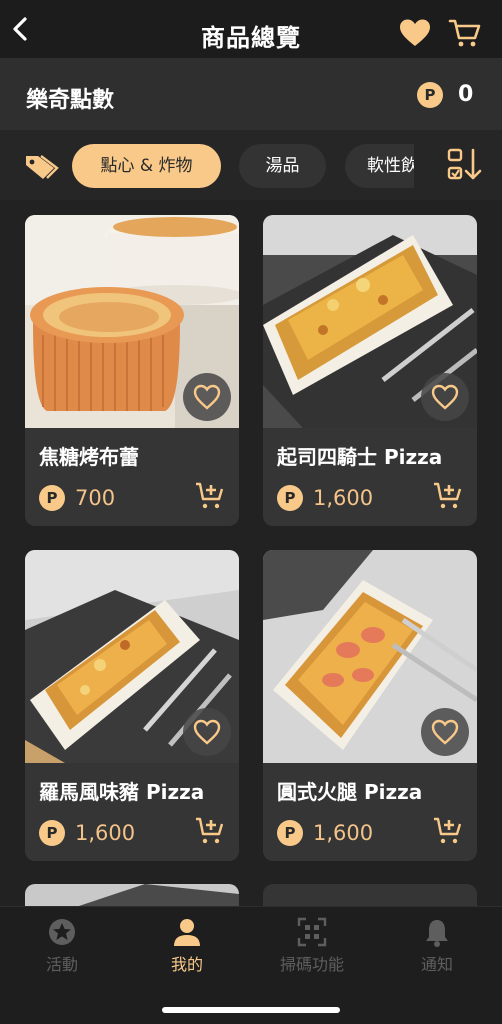 Image resolution: width=502 pixels, height=1024 pixels. What do you see at coordinates (61, 964) in the screenshot?
I see `tab-label: 活動` at bounding box center [61, 964].